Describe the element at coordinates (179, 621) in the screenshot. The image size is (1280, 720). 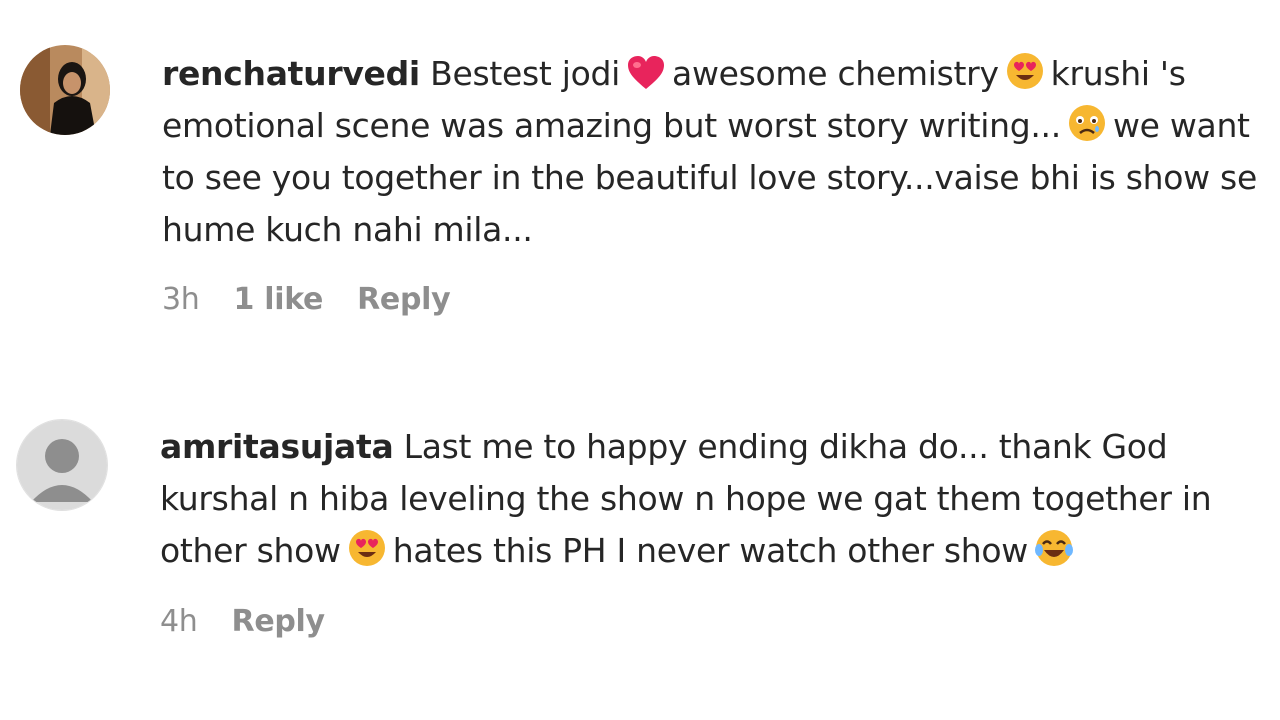
I see `comment-timestamp: 4h` at that location.